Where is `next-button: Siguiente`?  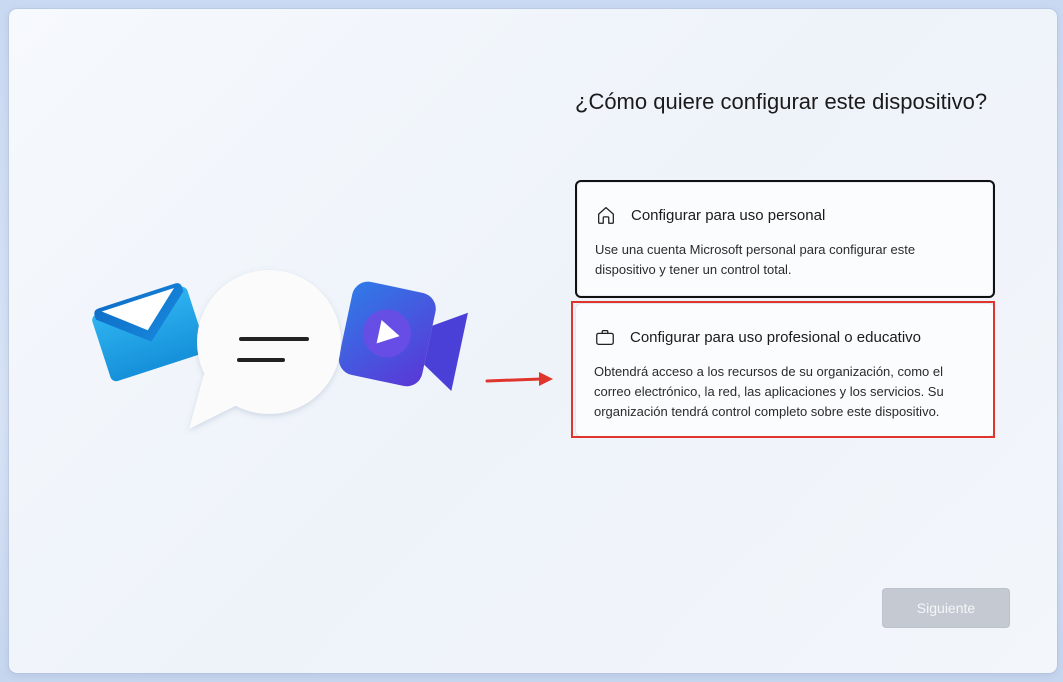 next-button: Siguiente is located at coordinates (946, 608).